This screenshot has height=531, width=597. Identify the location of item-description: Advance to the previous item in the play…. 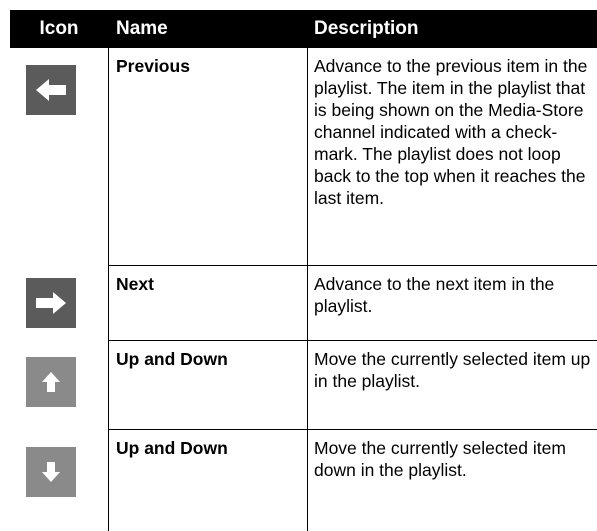
(451, 132).